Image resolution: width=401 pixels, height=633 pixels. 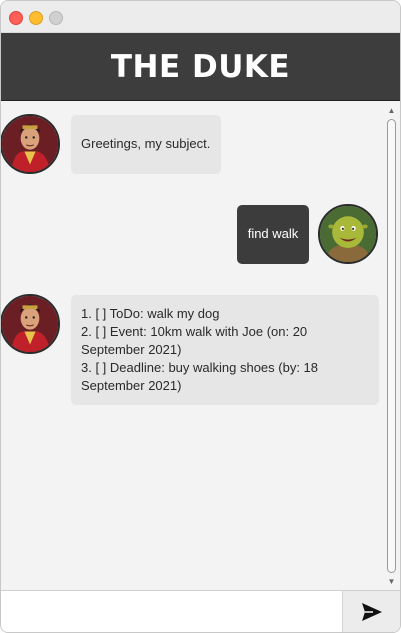 What do you see at coordinates (16, 18) in the screenshot?
I see `close-window-button` at bounding box center [16, 18].